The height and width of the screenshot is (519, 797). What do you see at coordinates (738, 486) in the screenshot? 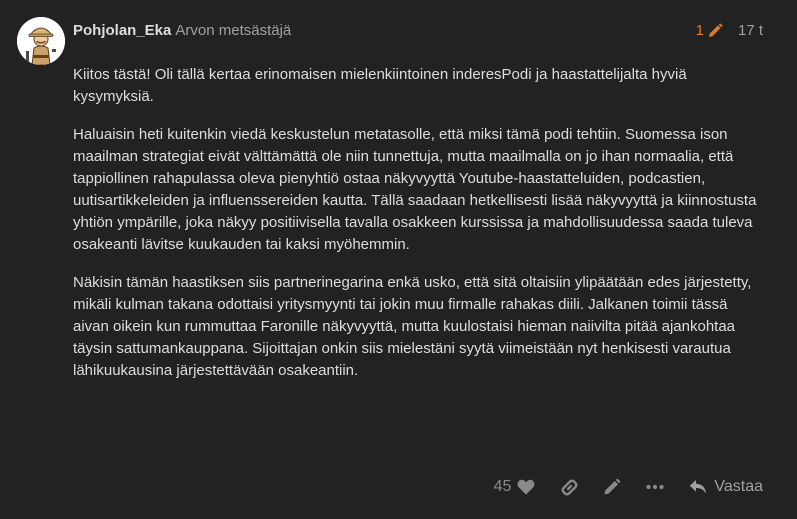
I see `reply-label: Vastaa` at bounding box center [738, 486].